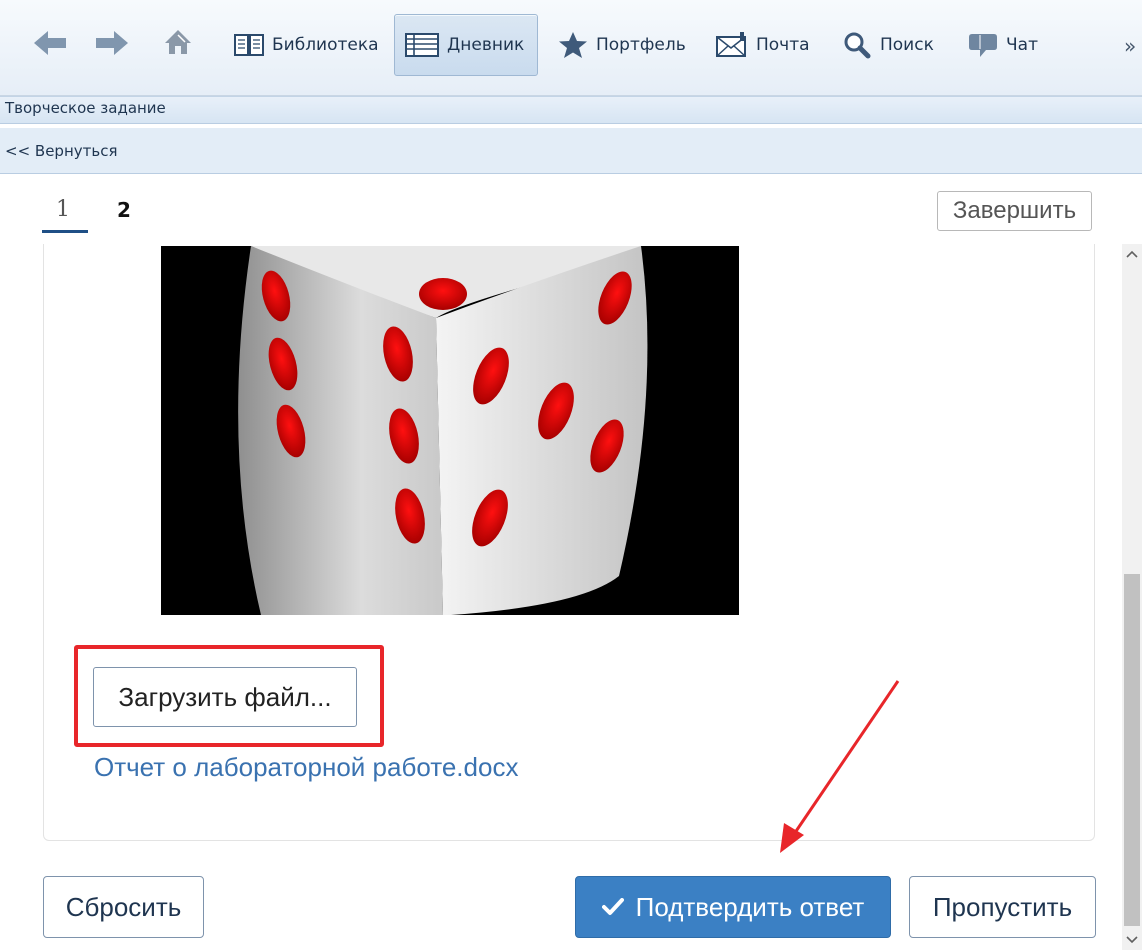 This screenshot has height=950, width=1142. Describe the element at coordinates (63, 210) in the screenshot. I see `page-tab-1: 1` at that location.